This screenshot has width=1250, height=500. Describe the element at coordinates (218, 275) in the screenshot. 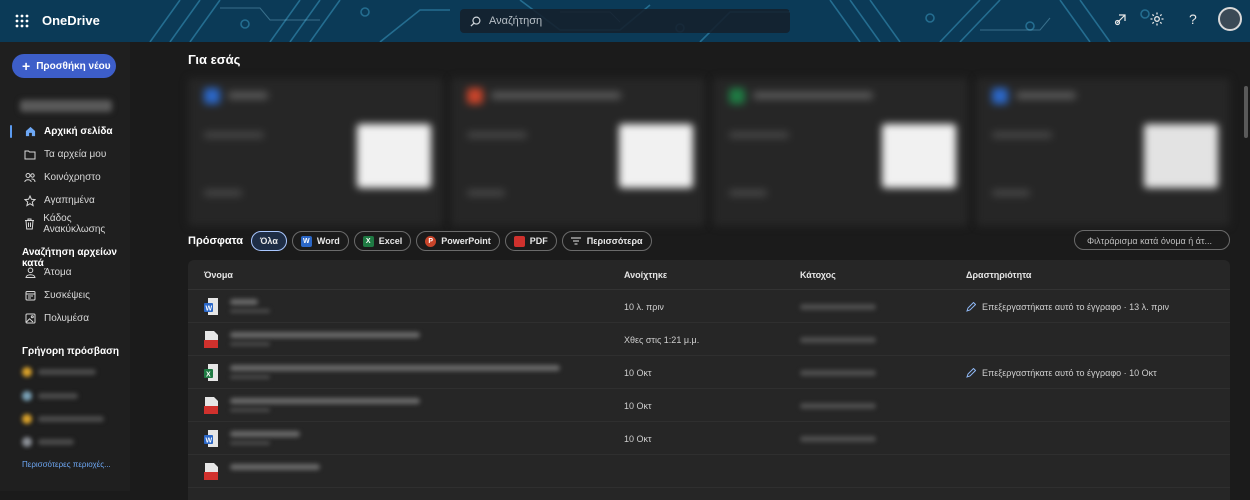

I see `column-name: Όνομα` at that location.